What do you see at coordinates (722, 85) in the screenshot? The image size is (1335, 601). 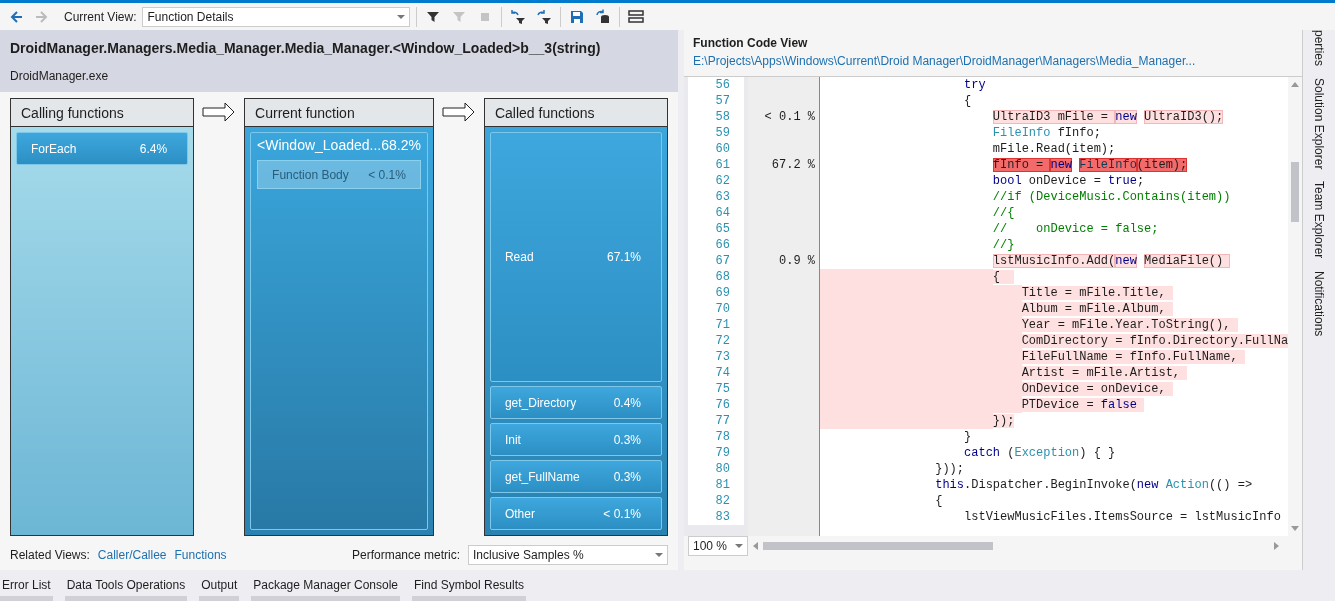 I see `line-number: 56` at bounding box center [722, 85].